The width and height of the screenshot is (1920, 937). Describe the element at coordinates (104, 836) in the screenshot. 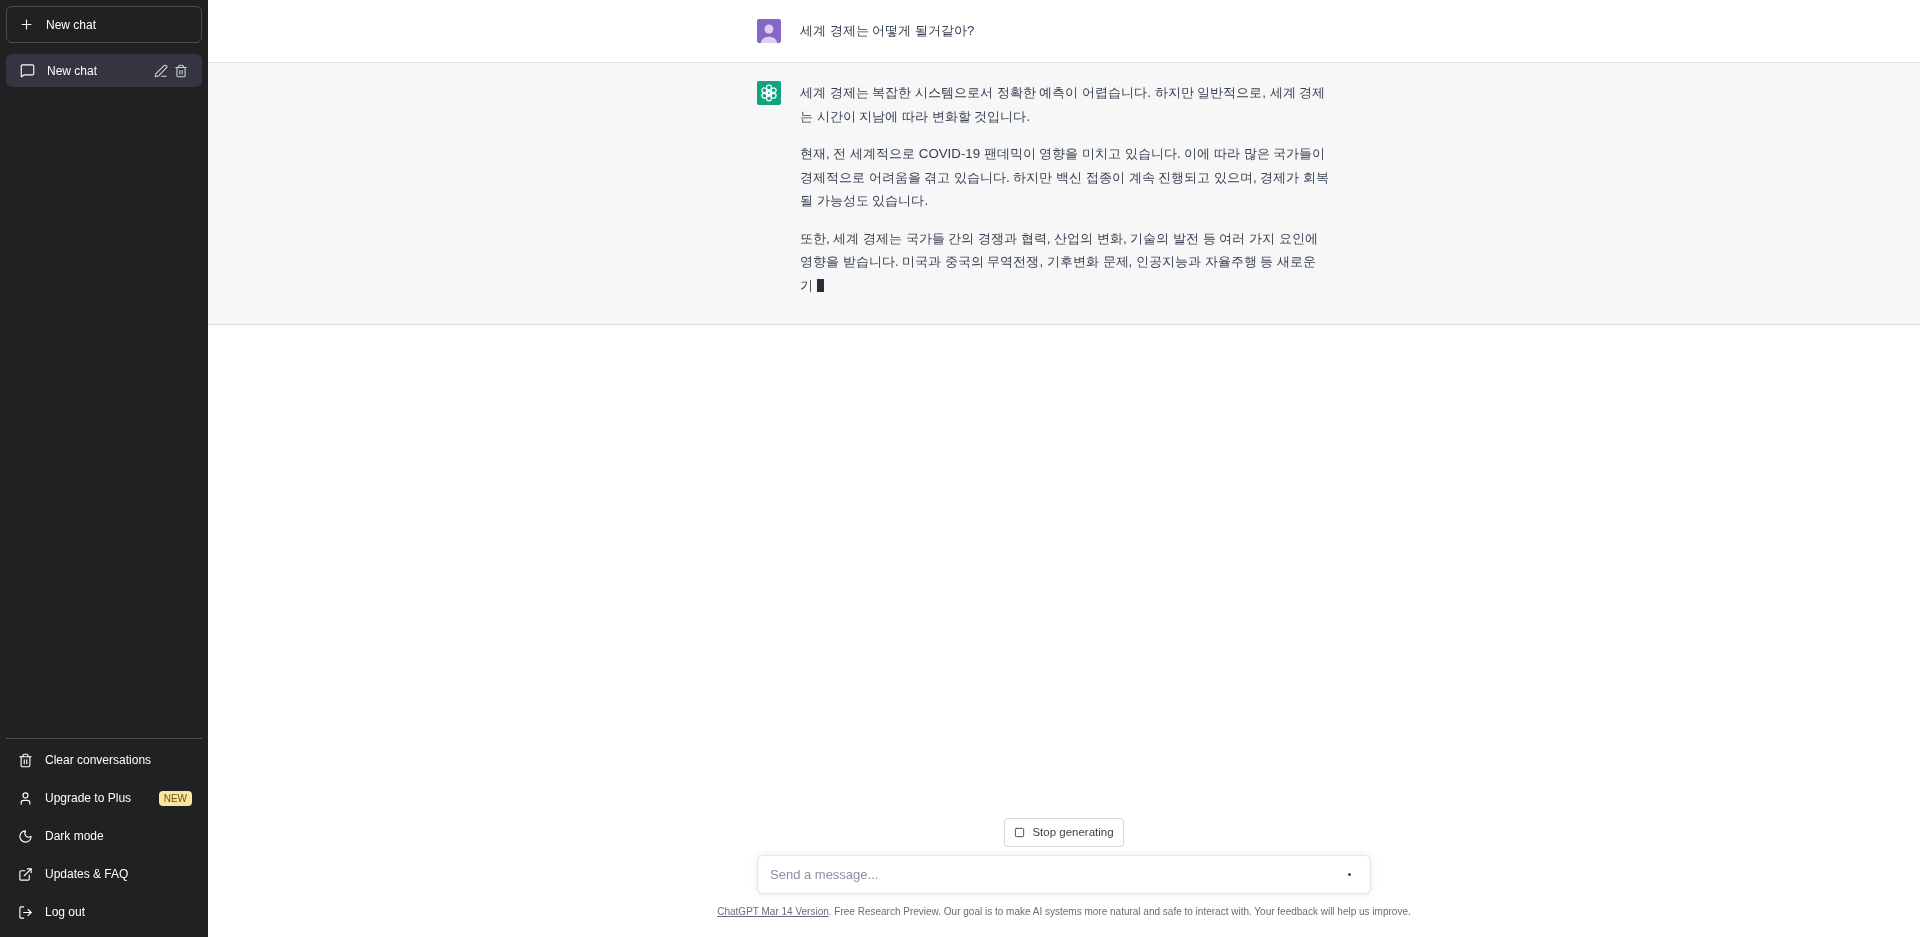

I see `sidebar-menu-item: Dark mode` at that location.